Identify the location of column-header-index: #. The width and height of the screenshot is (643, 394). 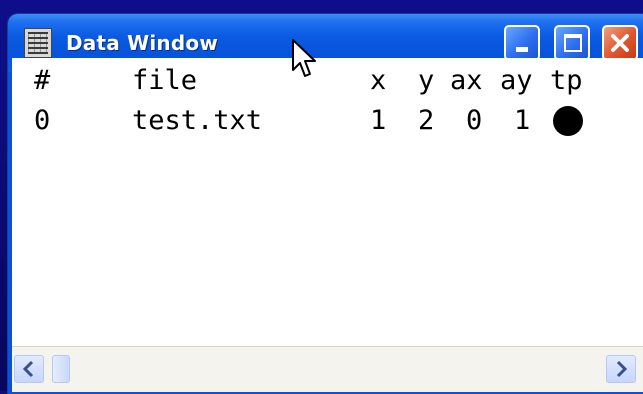
(42, 80).